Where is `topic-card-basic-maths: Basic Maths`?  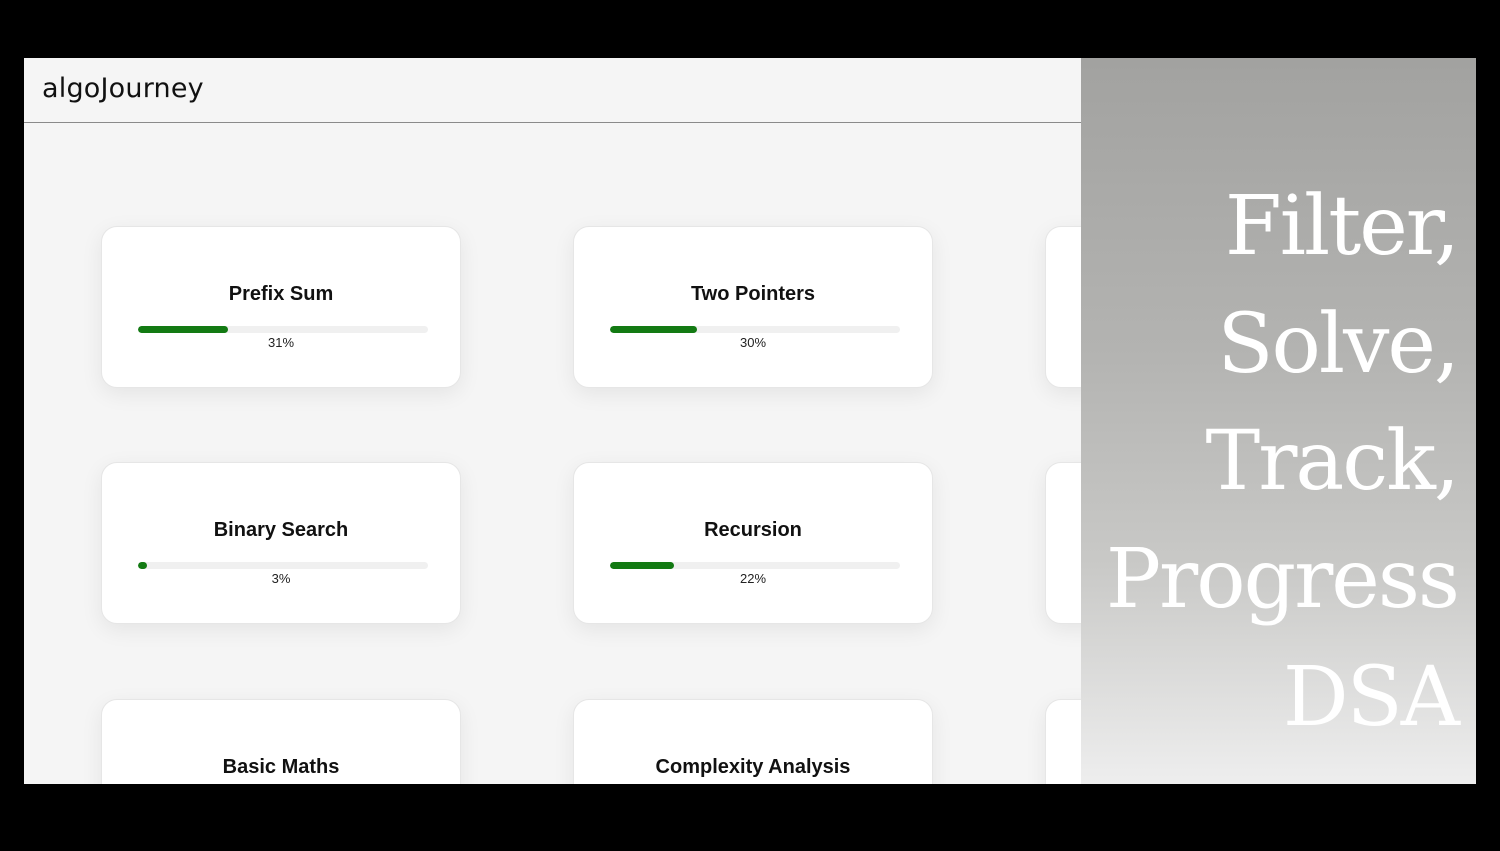
topic-card-basic-maths: Basic Maths is located at coordinates (281, 741).